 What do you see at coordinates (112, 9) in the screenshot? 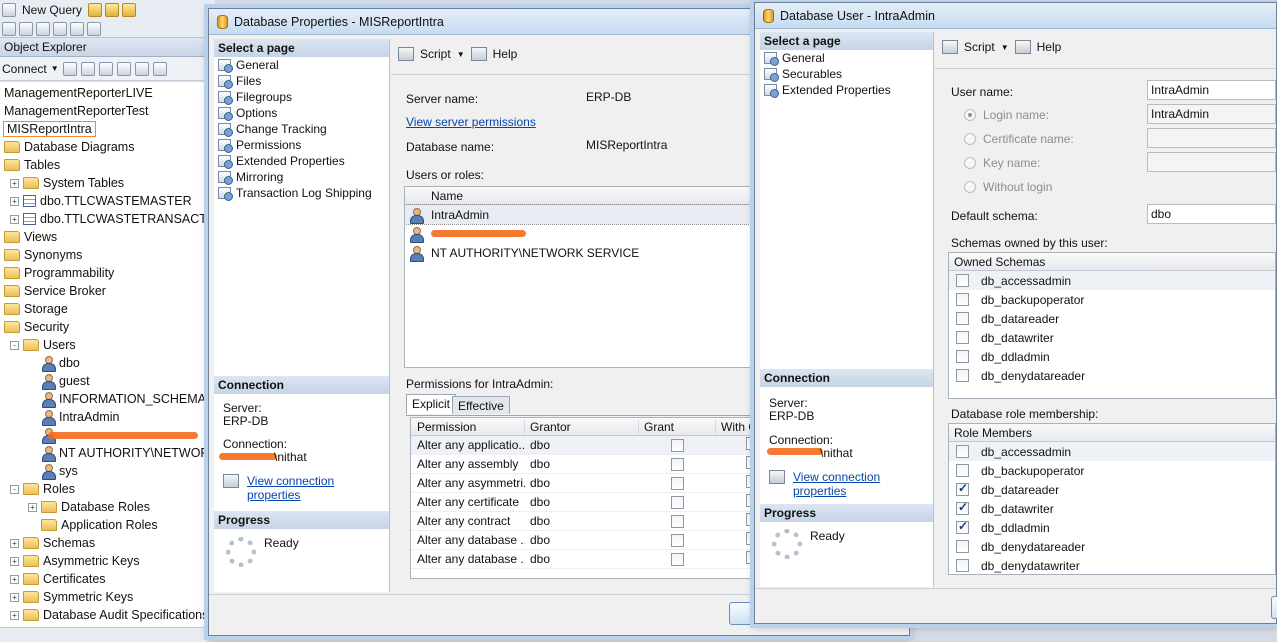
I see `database-engine-query-icon` at bounding box center [112, 9].